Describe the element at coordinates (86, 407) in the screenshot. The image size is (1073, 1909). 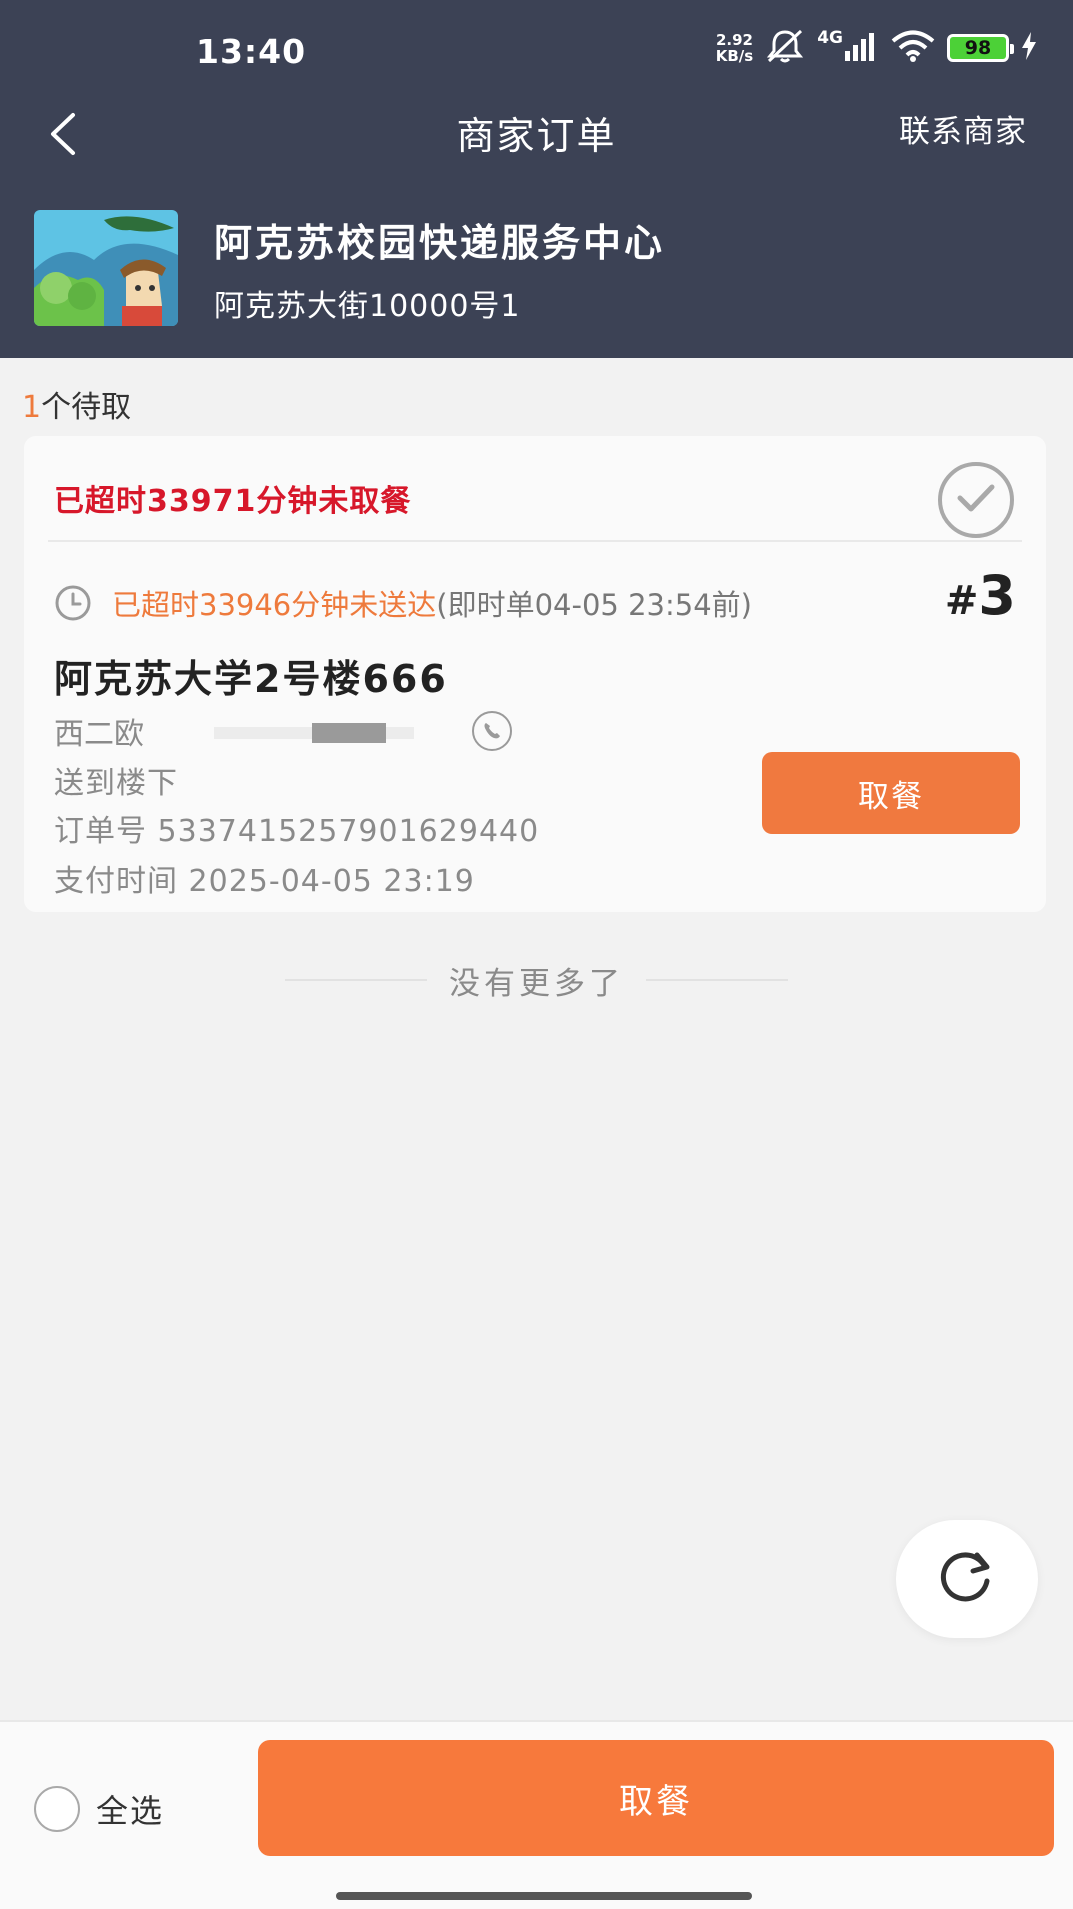
I see `pending-count-label: 个待取` at that location.